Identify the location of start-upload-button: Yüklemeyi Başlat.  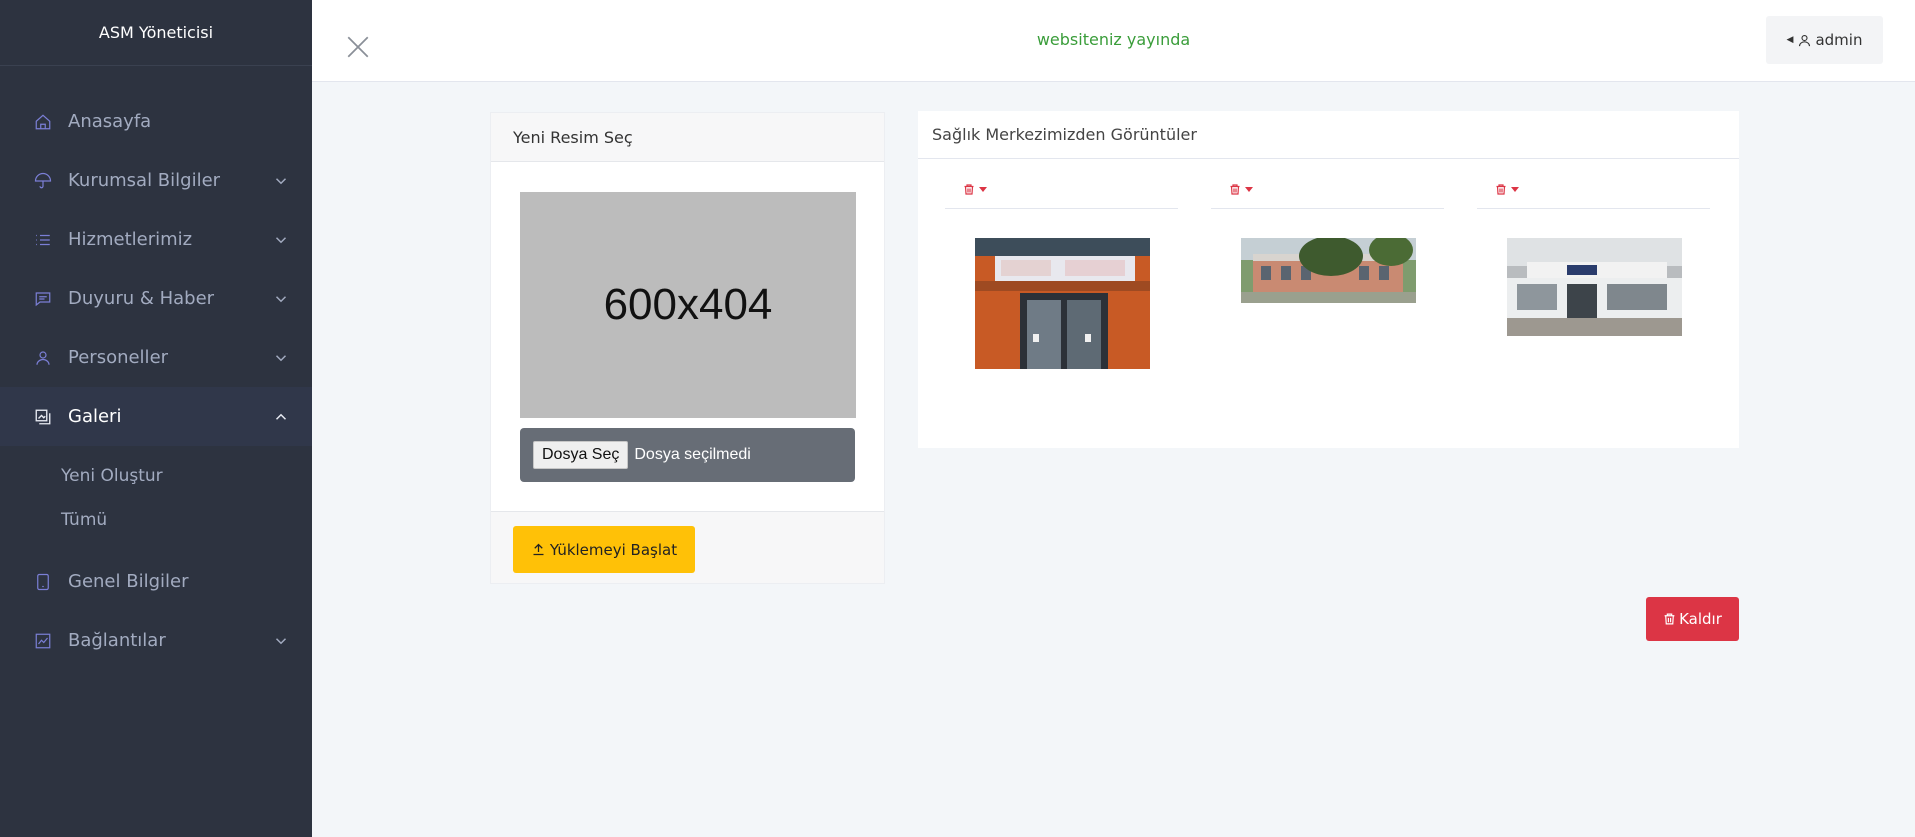
(604, 549).